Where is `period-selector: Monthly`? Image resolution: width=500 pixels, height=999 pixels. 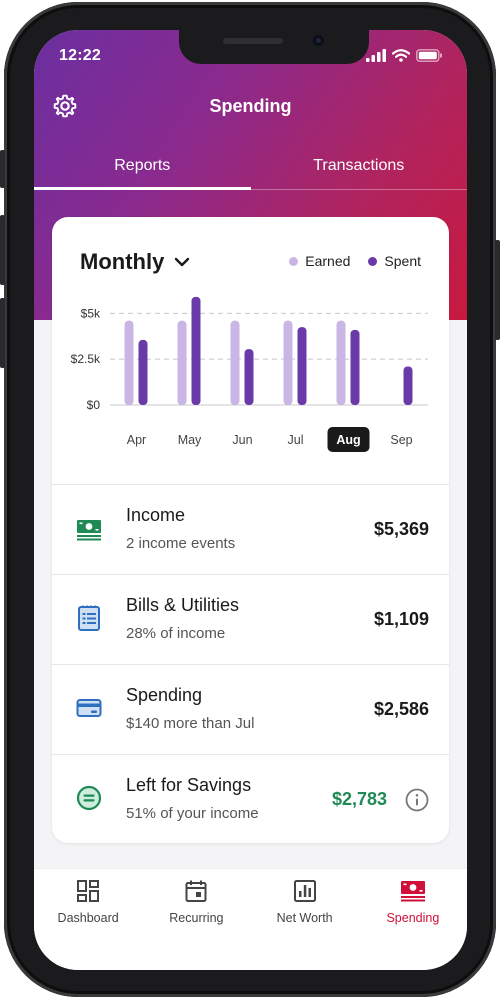
period-selector: Monthly is located at coordinates (135, 262).